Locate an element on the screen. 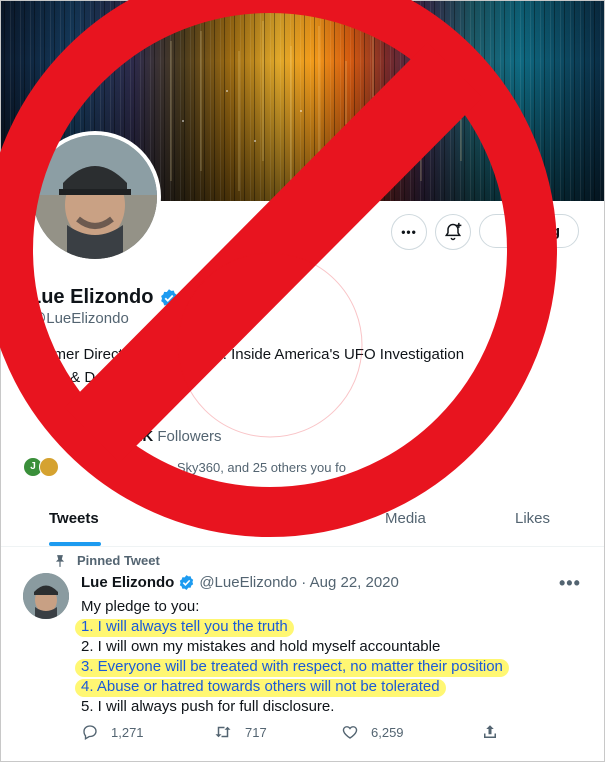 This screenshot has width=605, height=762. tweet-handle-date: @LueElizondo · Aug 22, 2020 is located at coordinates (299, 582).